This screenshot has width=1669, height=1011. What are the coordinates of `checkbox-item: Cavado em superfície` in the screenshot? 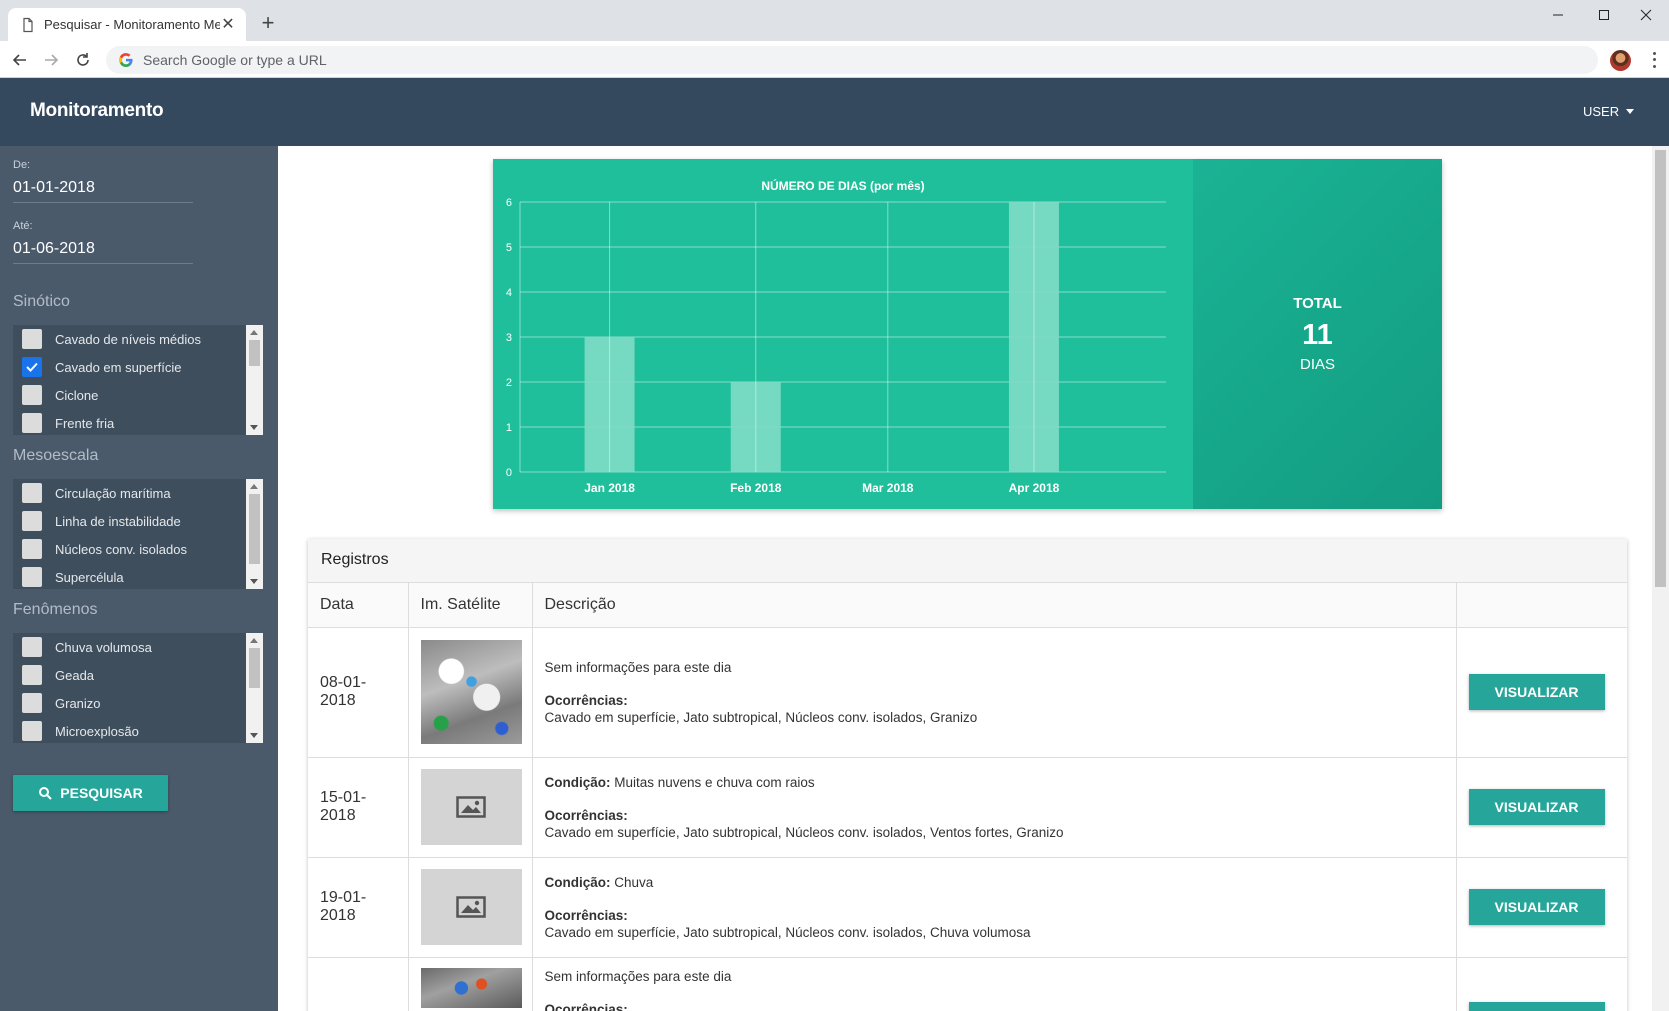 It's located at (138, 367).